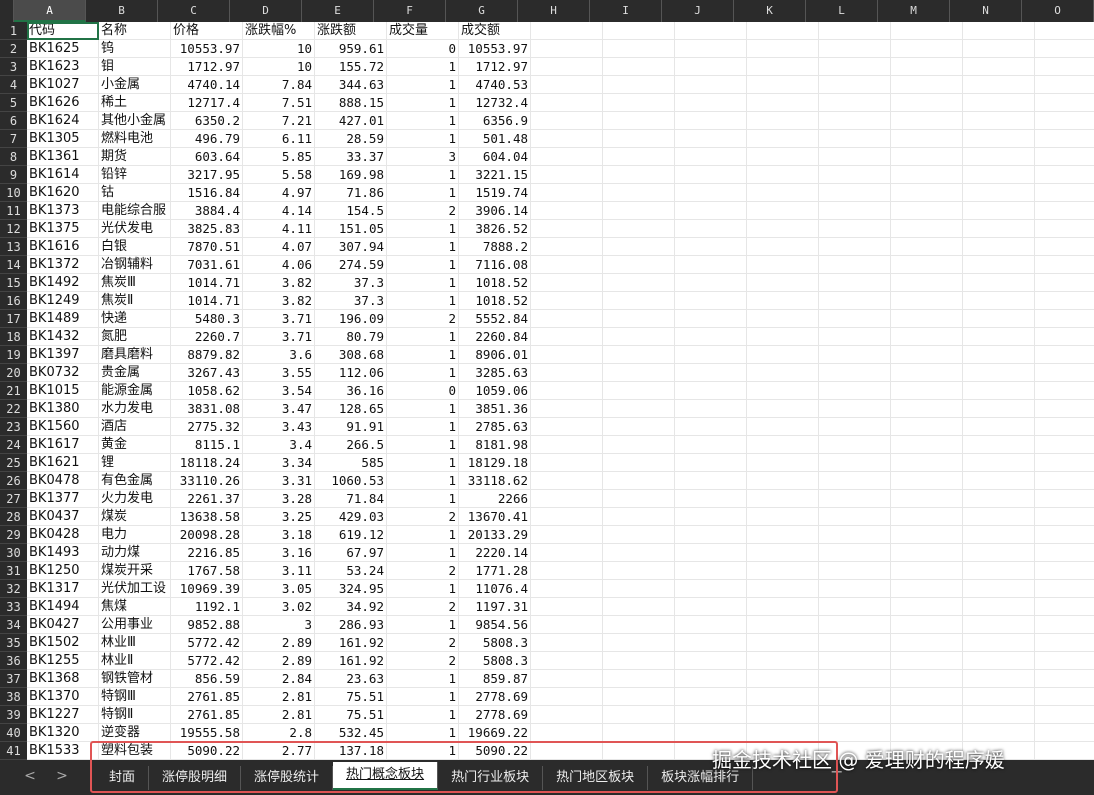 The width and height of the screenshot is (1094, 795). I want to click on cell: 5772.42, so click(207, 643).